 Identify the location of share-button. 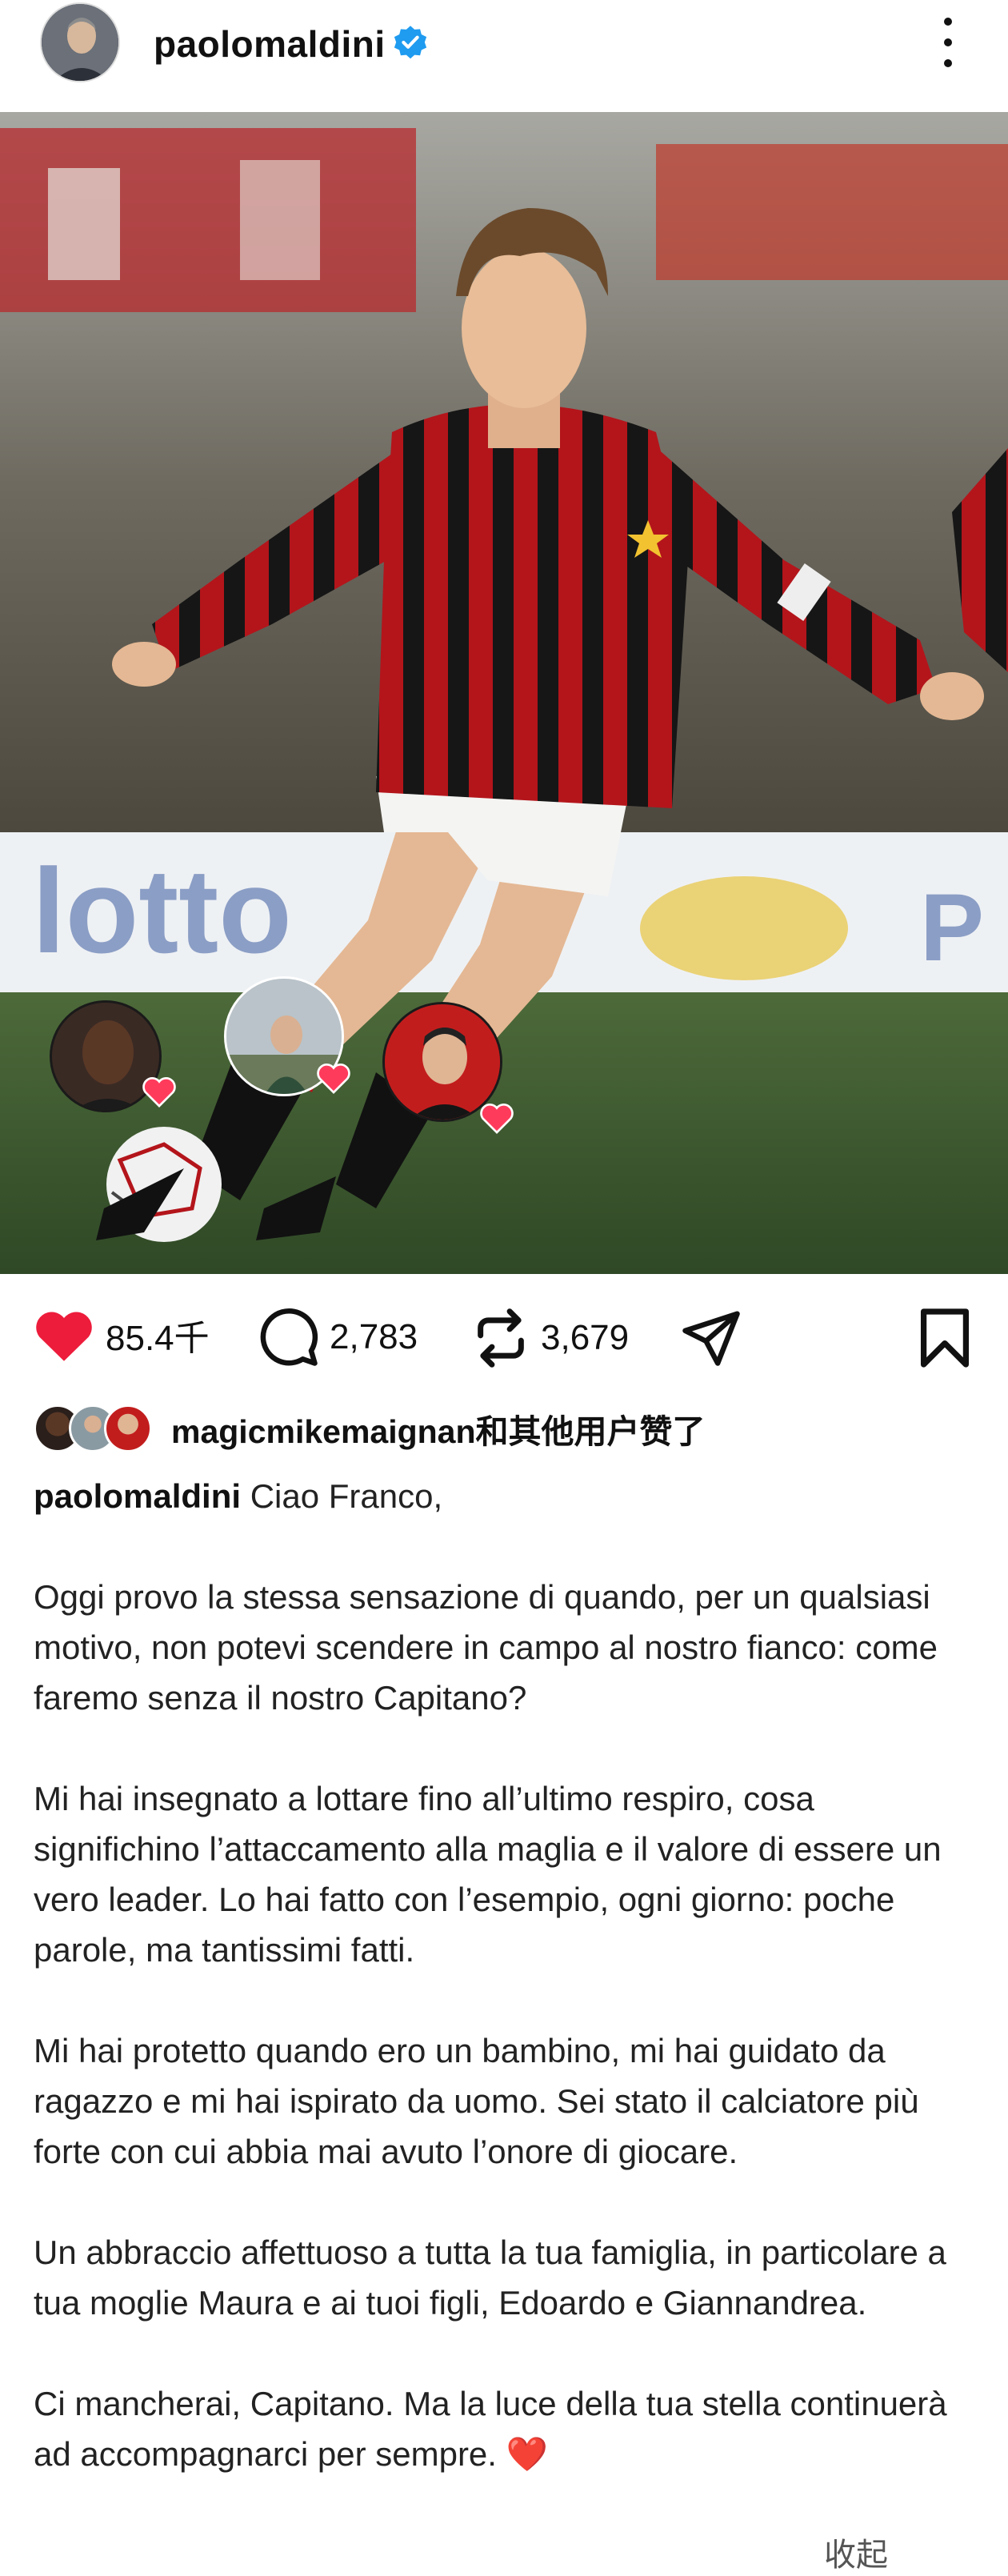
(711, 1337).